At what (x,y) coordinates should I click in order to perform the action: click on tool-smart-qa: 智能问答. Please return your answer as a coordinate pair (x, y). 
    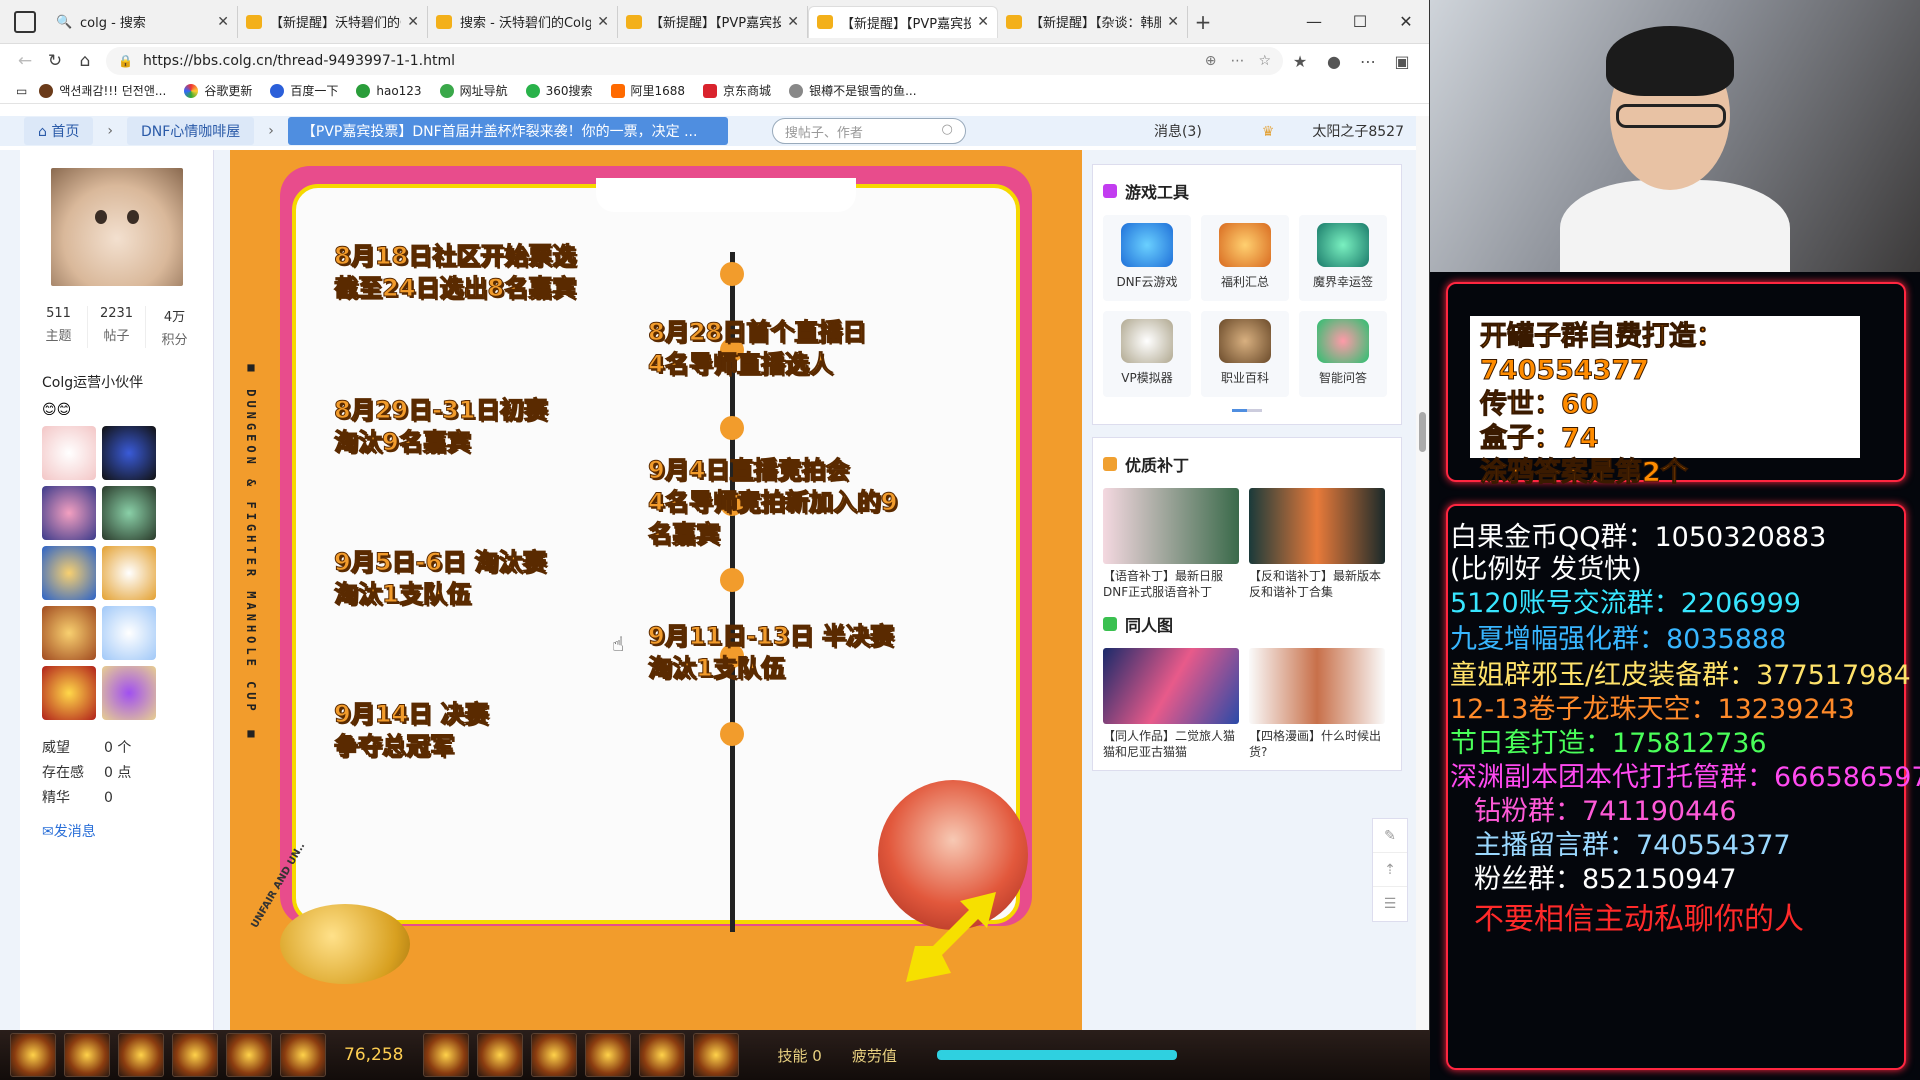
    Looking at the image, I should click on (1343, 354).